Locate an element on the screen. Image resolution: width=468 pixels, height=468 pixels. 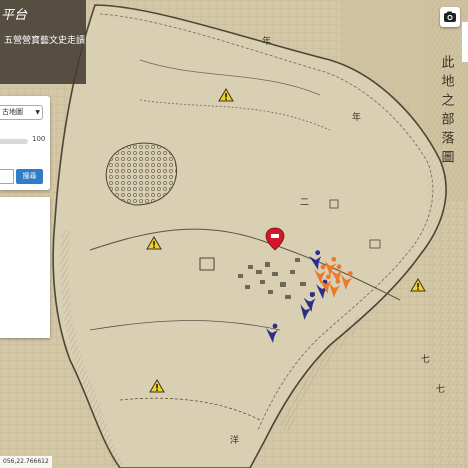
map-label: 二 is located at coordinates (304, 203).